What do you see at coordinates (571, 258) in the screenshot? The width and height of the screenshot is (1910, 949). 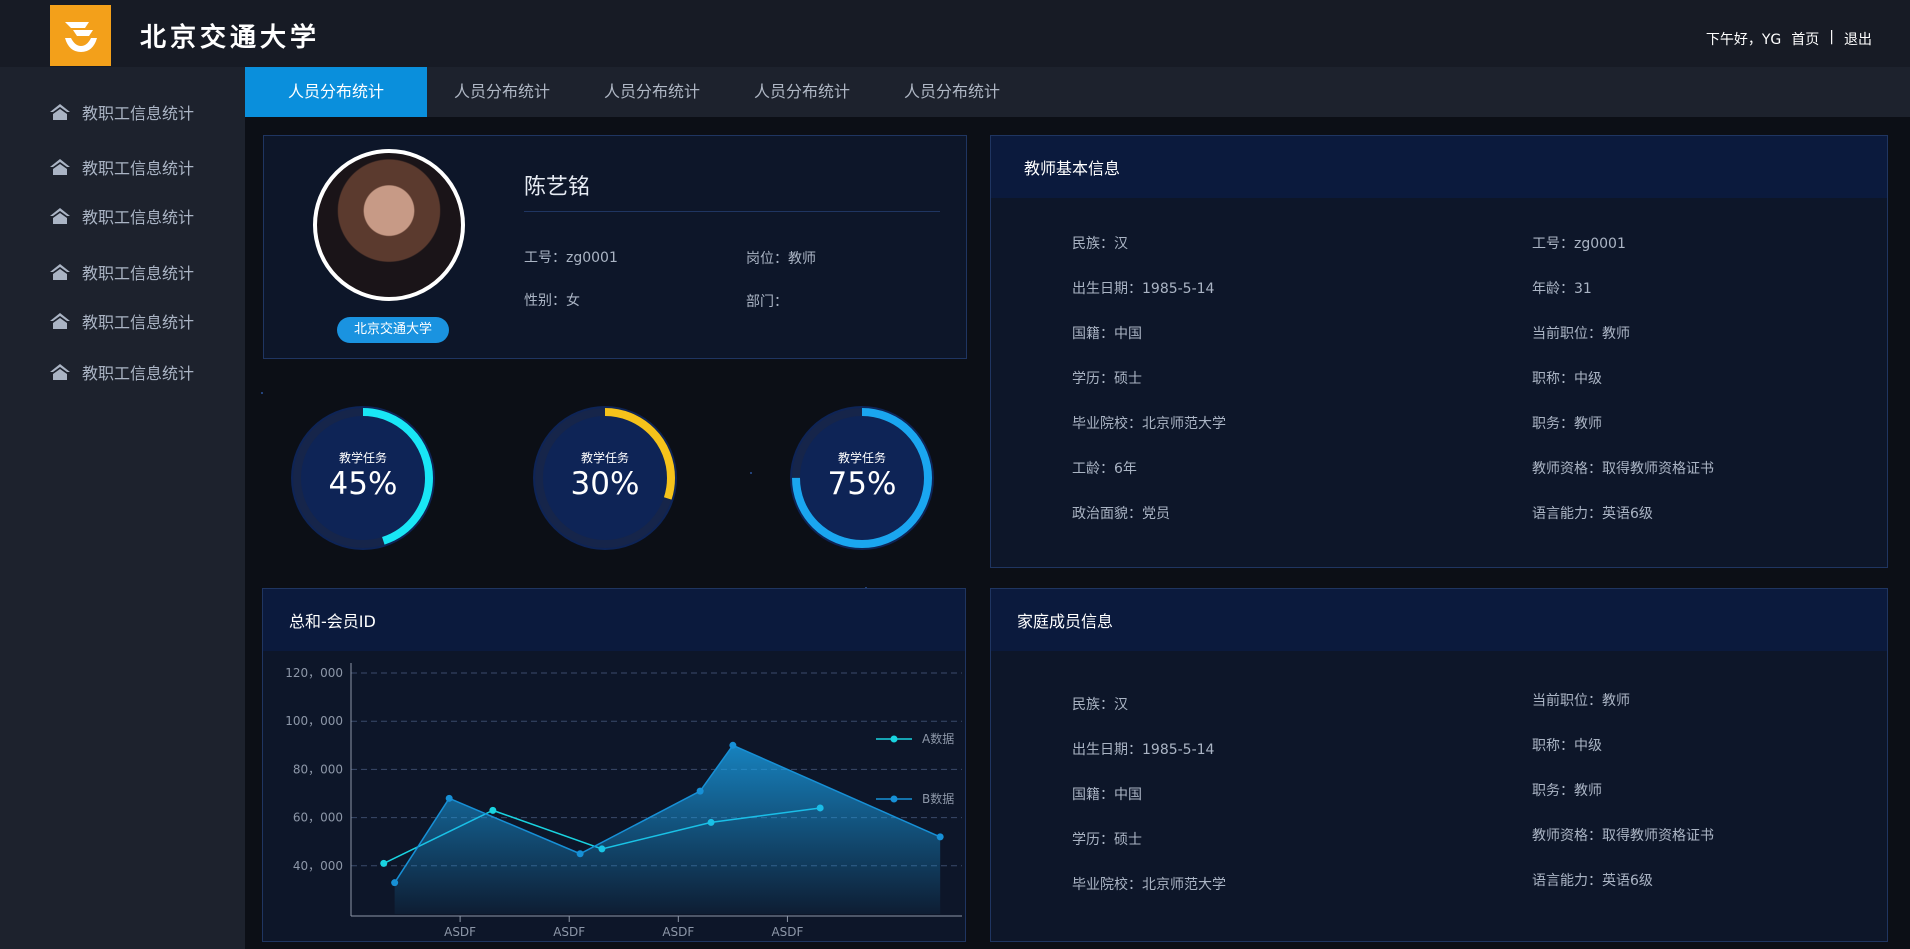 I see `employee-id: 工号：zg0001` at bounding box center [571, 258].